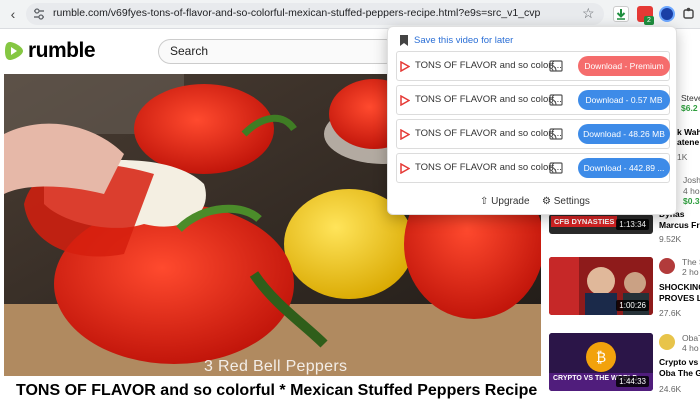  Describe the element at coordinates (13, 14) in the screenshot. I see `back-icon: ‹` at that location.